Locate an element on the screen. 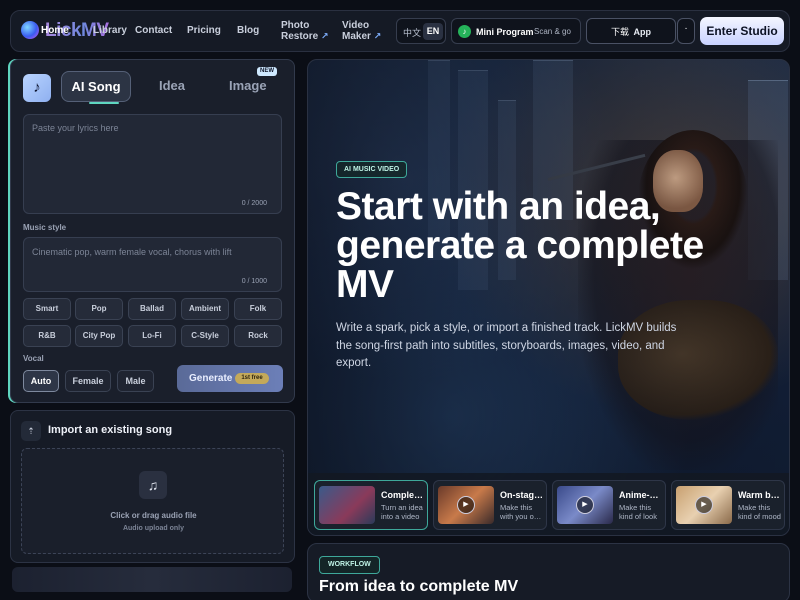 The image size is (800, 600). nav-video-maker-line1: Video is located at coordinates (356, 25).